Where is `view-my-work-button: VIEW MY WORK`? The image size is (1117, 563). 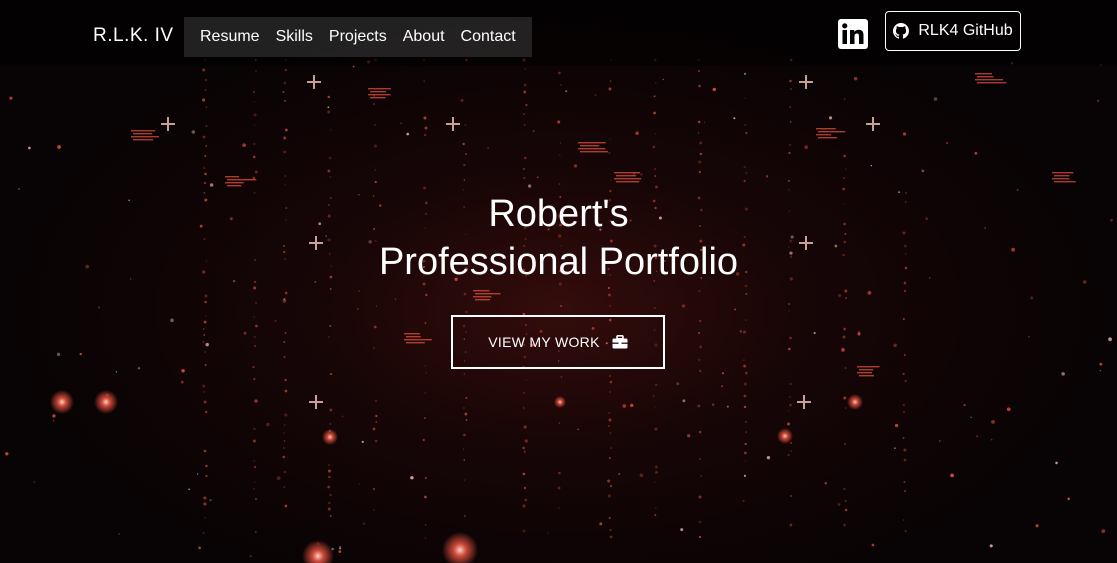
view-my-work-button: VIEW MY WORK is located at coordinates (558, 342).